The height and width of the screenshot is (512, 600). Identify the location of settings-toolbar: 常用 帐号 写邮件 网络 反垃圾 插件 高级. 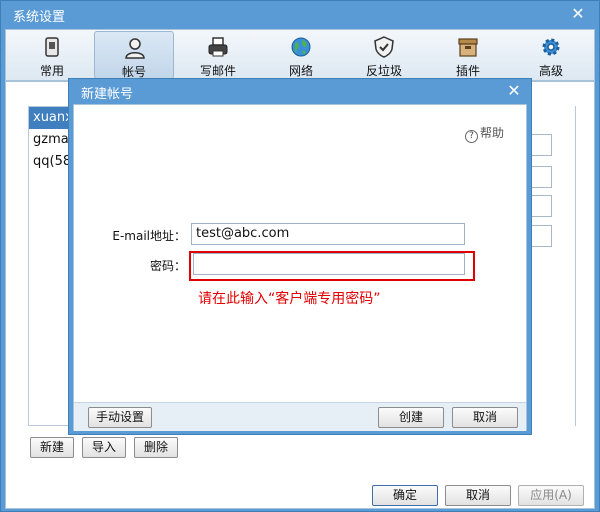
(300, 55).